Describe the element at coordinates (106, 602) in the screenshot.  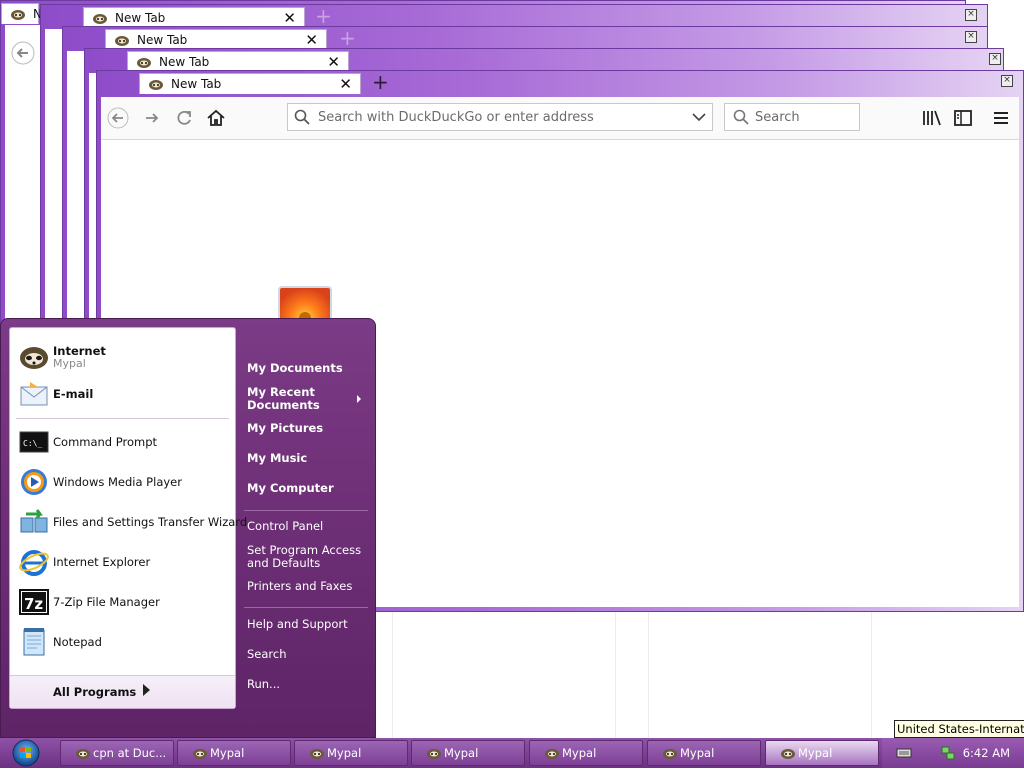
I see `start-item-label: 7-Zip File Manager` at that location.